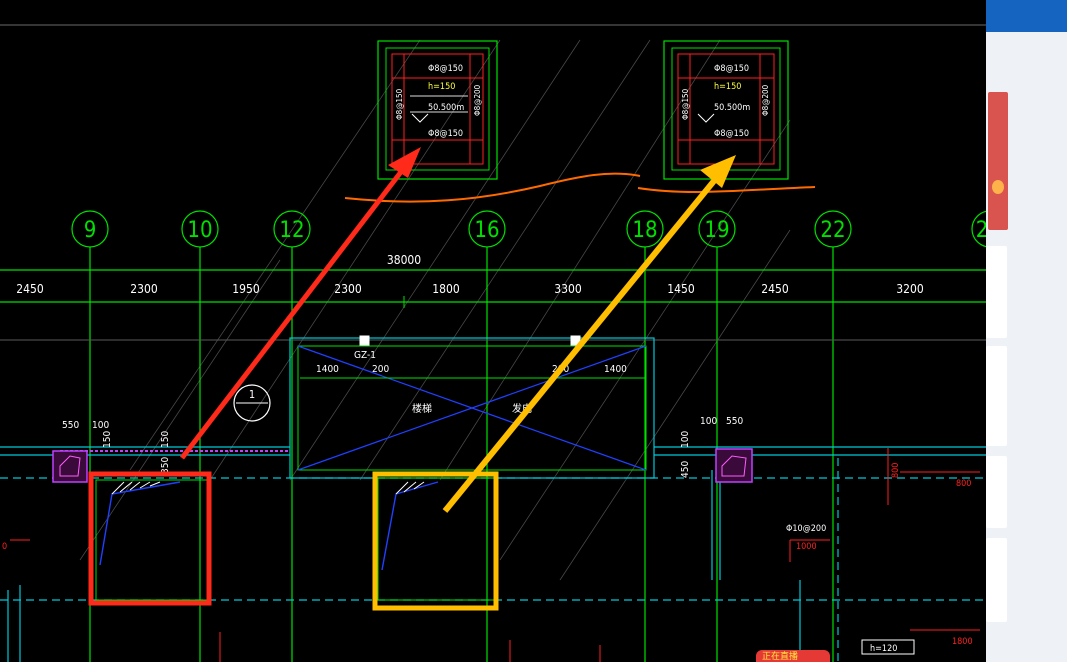 This screenshot has width=1067, height=662. What do you see at coordinates (732, 108) in the screenshot?
I see `pit2-level: 50.500m` at bounding box center [732, 108].